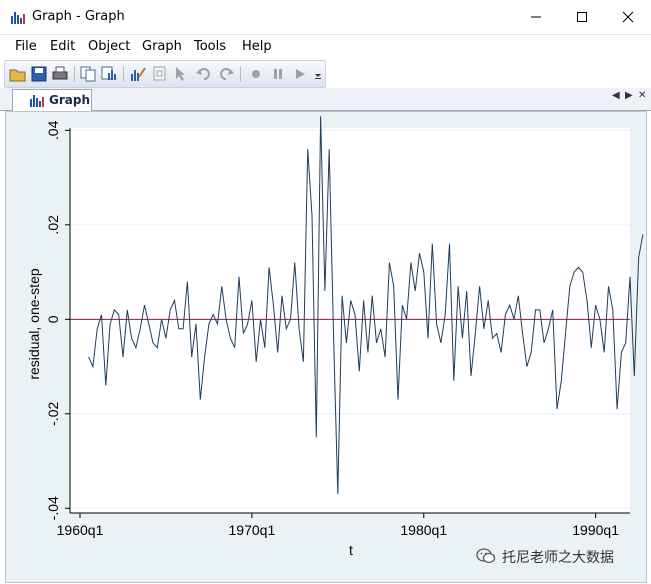  I want to click on graph-editor-icon, so click(138, 74).